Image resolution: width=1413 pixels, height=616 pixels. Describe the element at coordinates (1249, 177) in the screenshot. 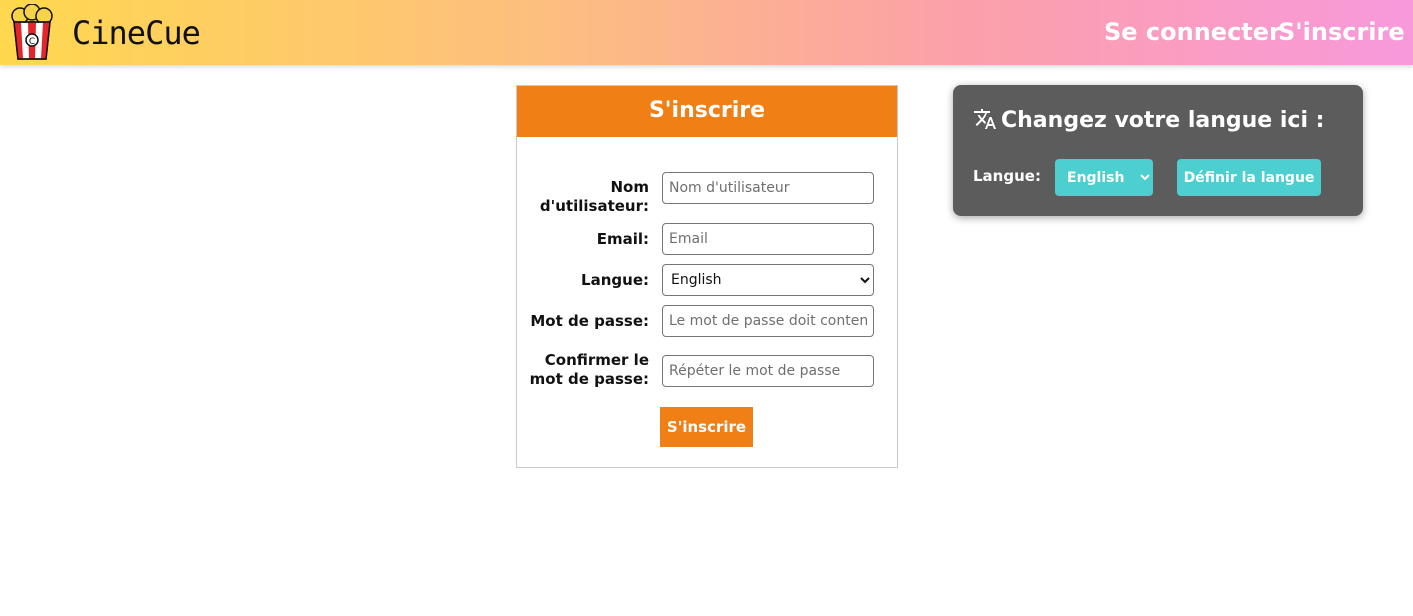

I see `set-language-button: Définir la langue` at that location.